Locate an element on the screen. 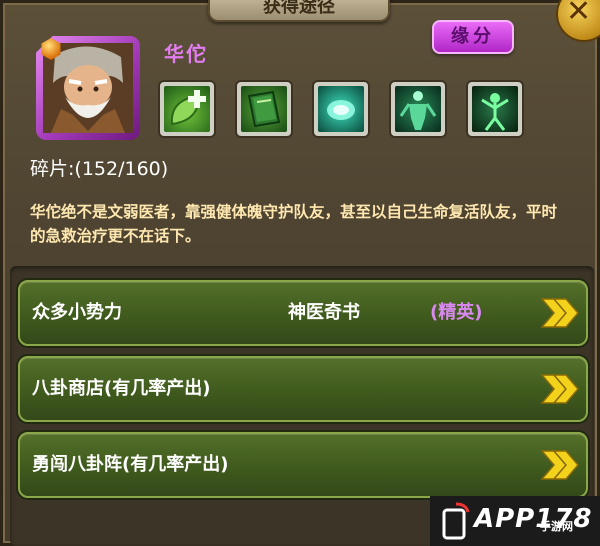  source-item: 神医奇书 is located at coordinates (324, 312).